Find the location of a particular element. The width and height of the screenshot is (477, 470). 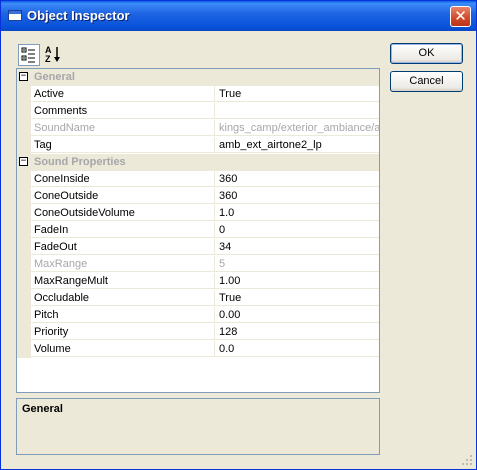

description-panel: General is located at coordinates (198, 426).